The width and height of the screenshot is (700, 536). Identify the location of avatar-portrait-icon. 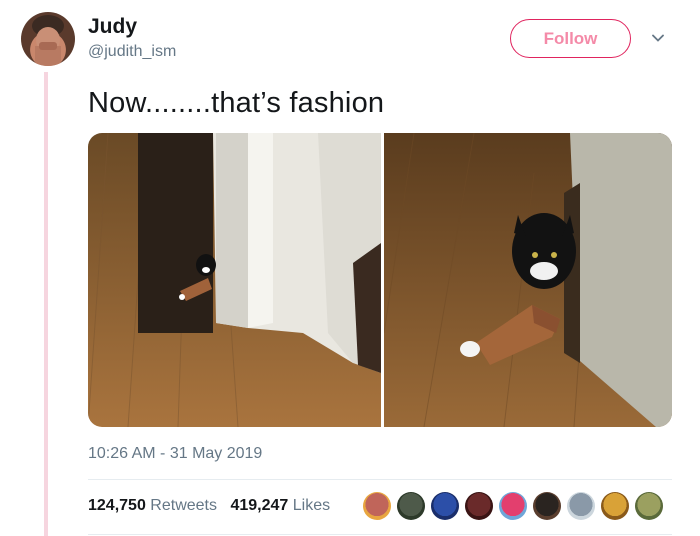
(48, 40).